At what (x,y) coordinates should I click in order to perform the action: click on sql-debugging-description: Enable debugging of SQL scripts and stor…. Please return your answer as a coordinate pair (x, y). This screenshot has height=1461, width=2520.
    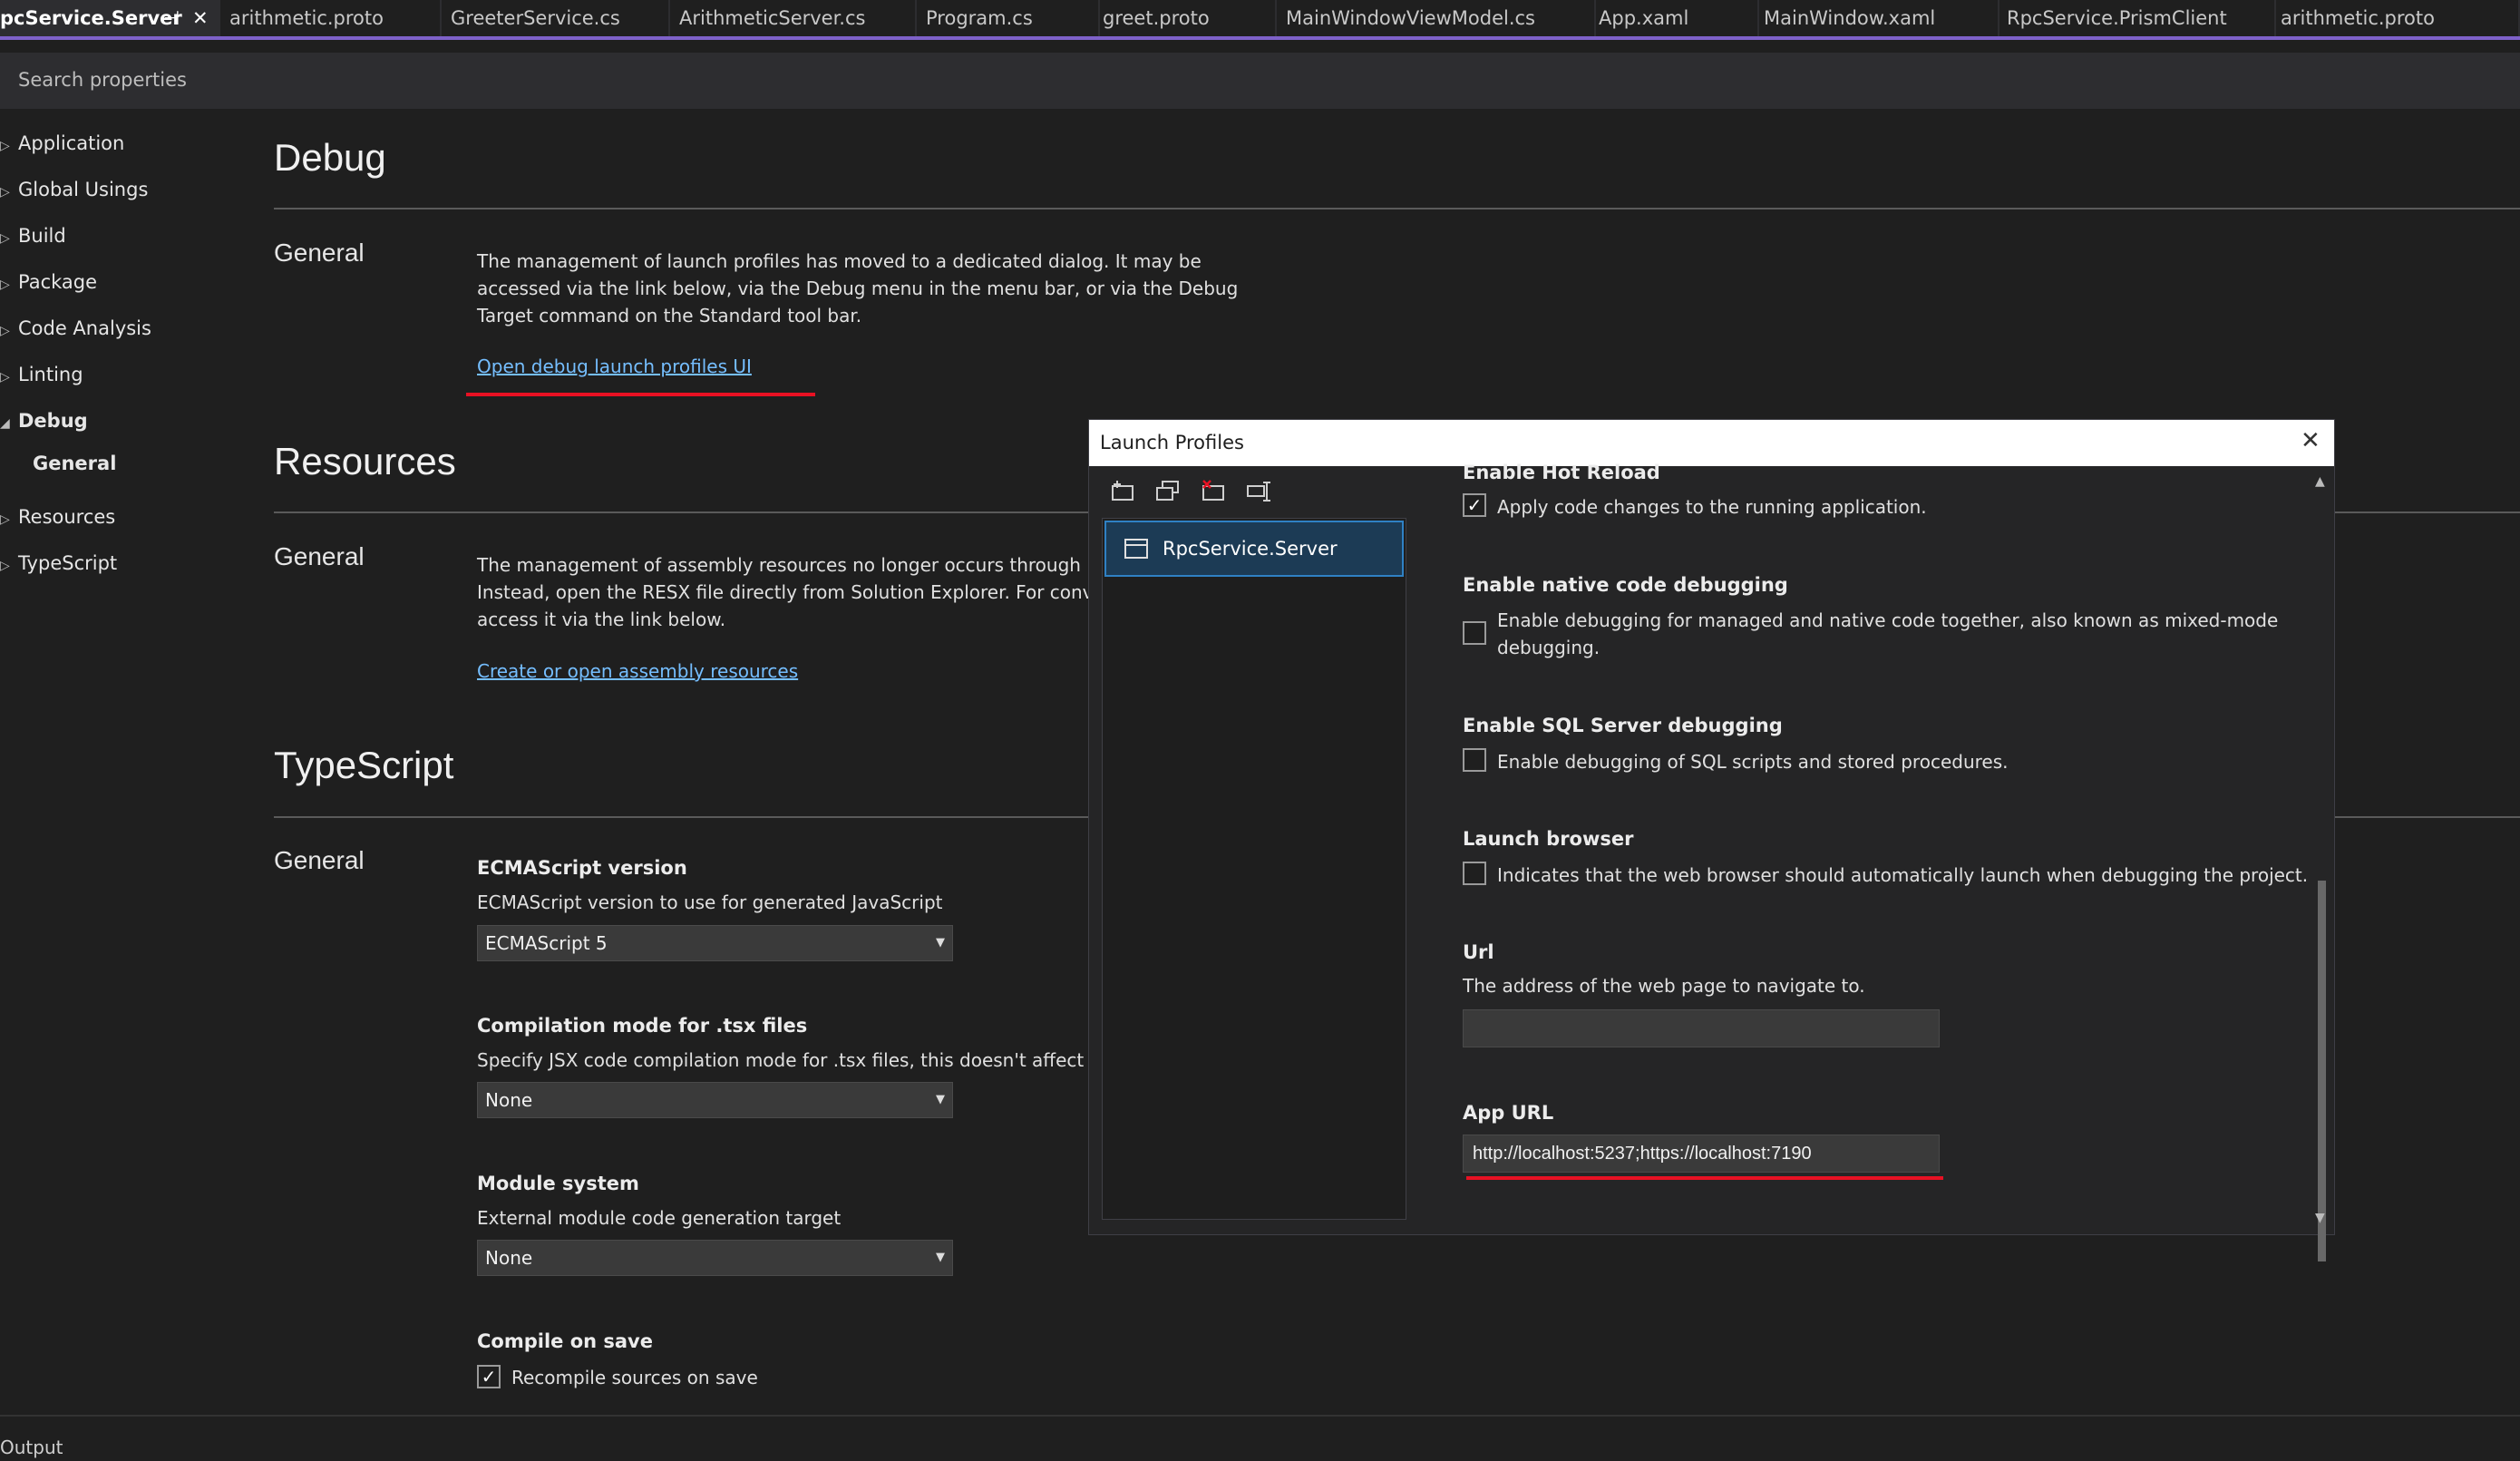
    Looking at the image, I should click on (1753, 762).